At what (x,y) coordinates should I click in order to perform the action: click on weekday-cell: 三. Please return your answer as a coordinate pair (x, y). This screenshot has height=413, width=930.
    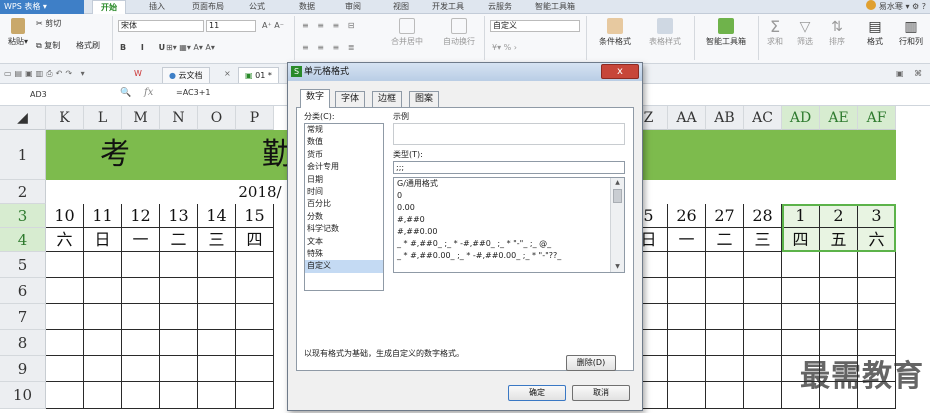
    Looking at the image, I should click on (763, 240).